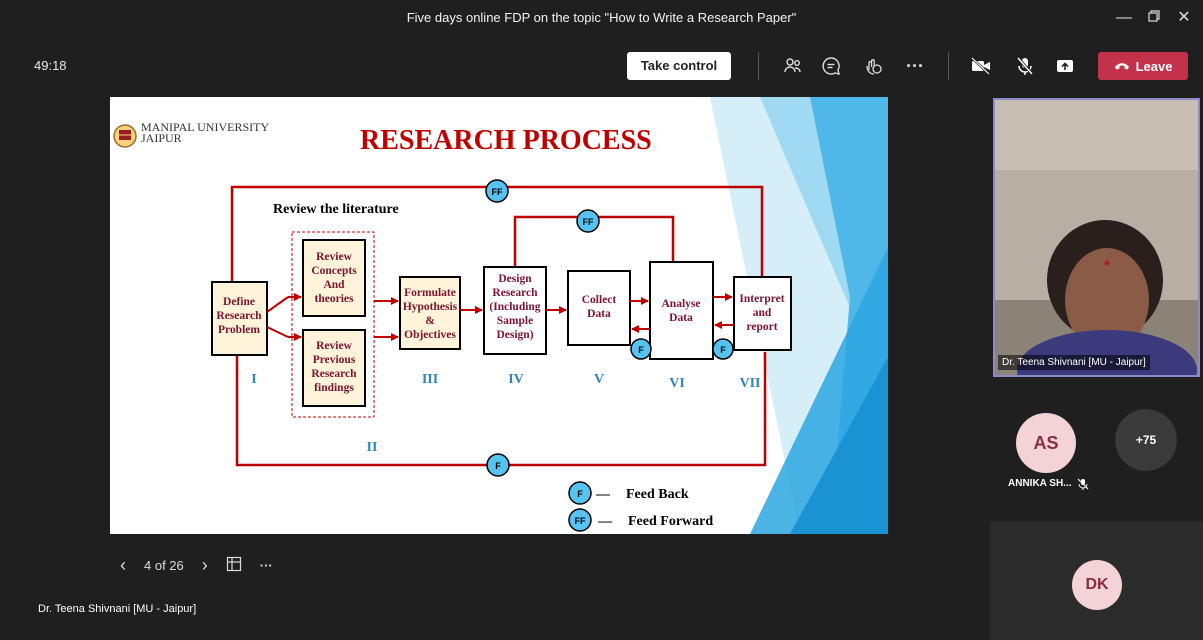 This screenshot has width=1203, height=640. What do you see at coordinates (1121, 66) in the screenshot?
I see `phone-icon` at bounding box center [1121, 66].